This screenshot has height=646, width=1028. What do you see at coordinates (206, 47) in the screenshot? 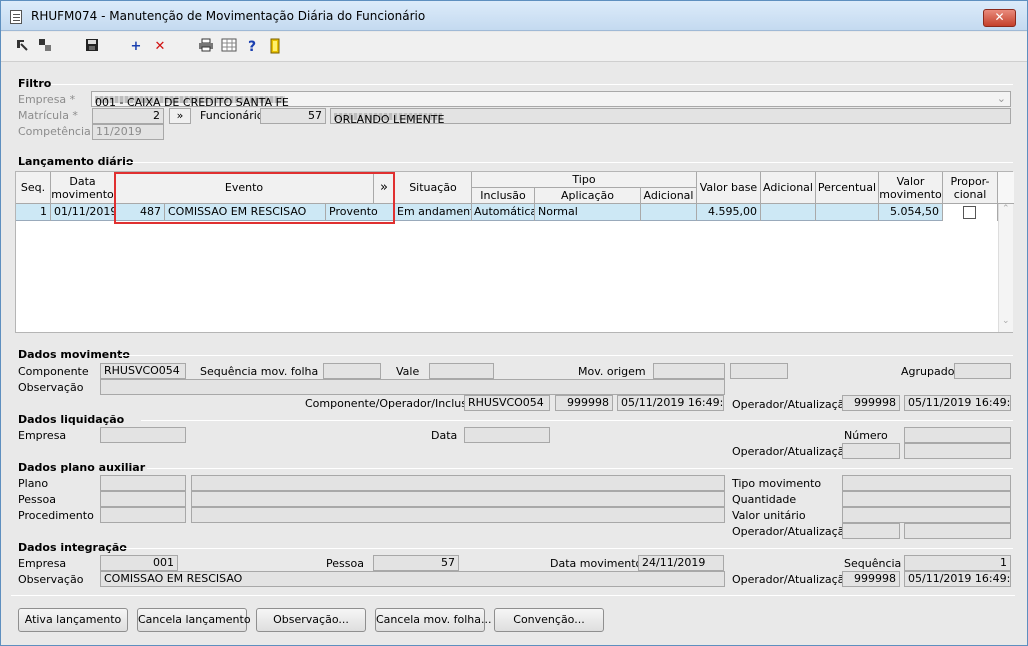
I see `print-icon` at bounding box center [206, 47].